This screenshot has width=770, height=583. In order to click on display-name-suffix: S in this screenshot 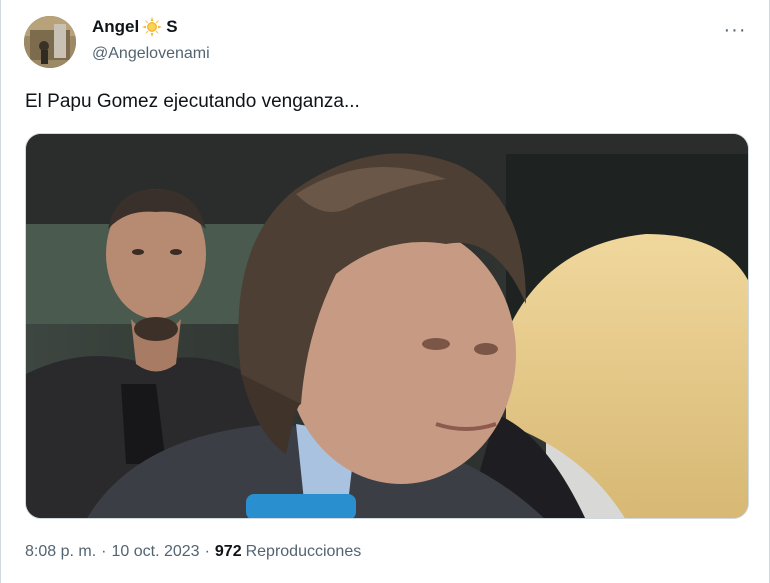, I will do `click(171, 27)`.